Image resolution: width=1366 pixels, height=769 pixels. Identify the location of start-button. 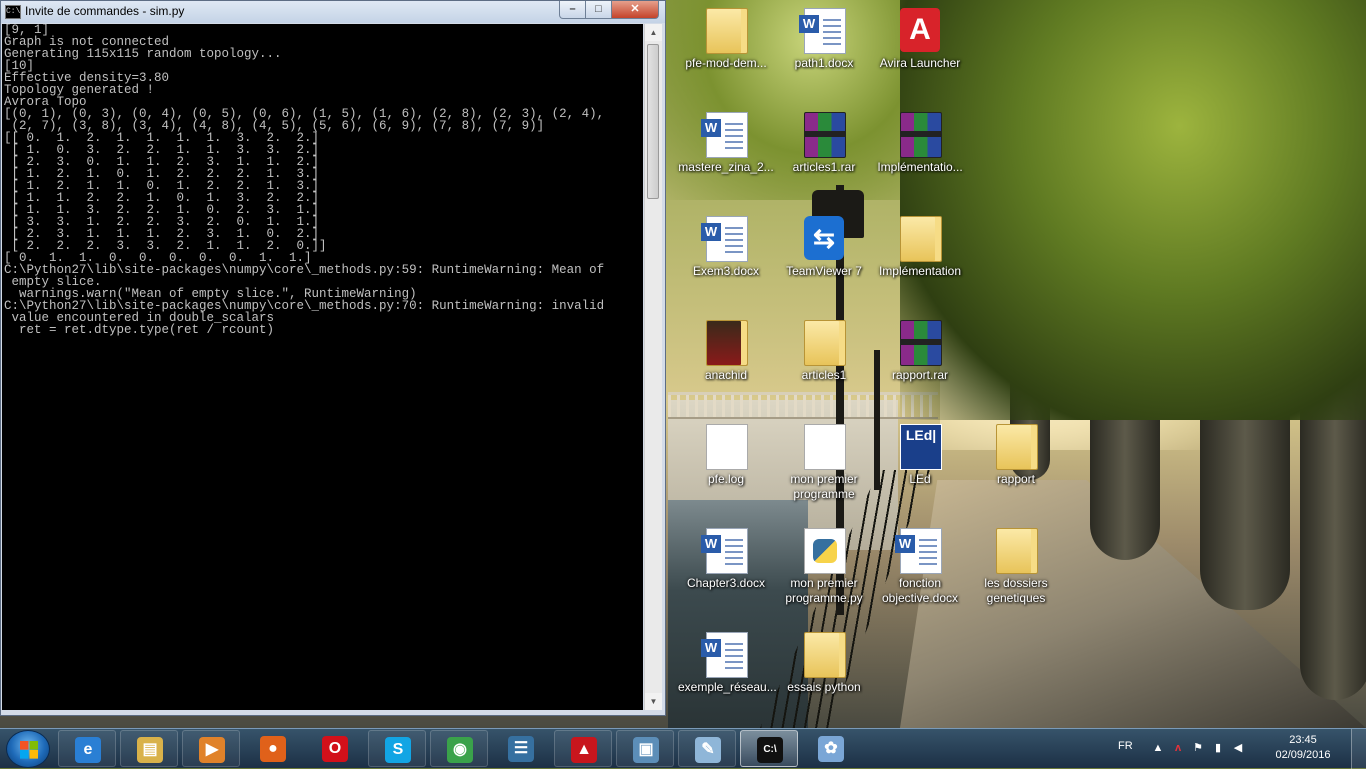
(28, 749).